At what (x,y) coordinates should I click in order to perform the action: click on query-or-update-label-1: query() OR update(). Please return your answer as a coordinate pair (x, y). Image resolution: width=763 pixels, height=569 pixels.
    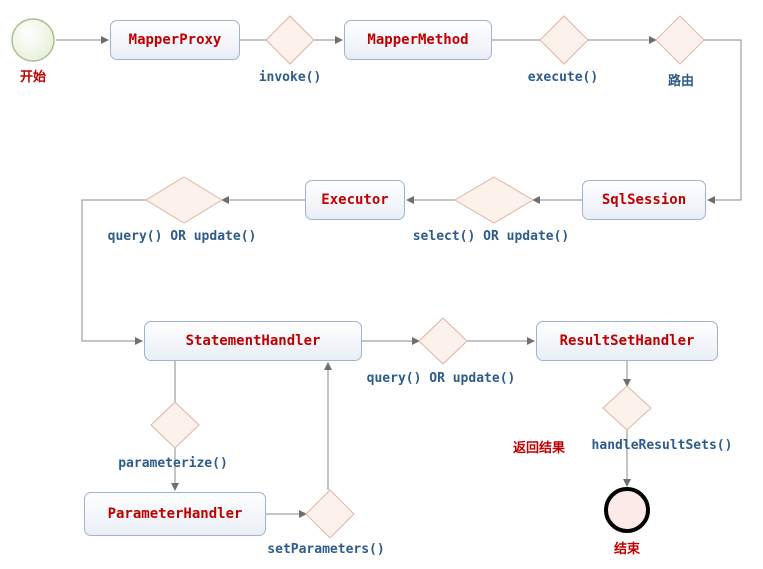
    Looking at the image, I should click on (182, 236).